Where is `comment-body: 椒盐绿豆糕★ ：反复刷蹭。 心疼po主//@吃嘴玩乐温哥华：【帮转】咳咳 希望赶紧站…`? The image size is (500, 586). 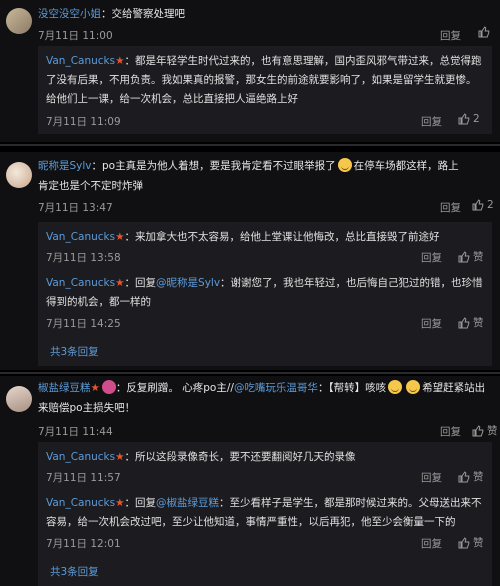 comment-body: 椒盐绿豆糕★ ：反复刷蹭。 心疼po主//@吃嘴玩乐温哥华：【帮转】咳咳 希望赶紧站… is located at coordinates (262, 397).